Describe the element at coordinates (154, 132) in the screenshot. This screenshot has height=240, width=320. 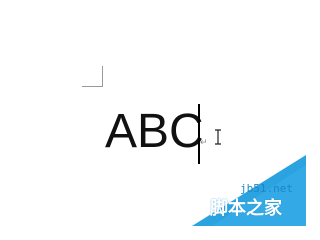
I see `document-text: ABC` at that location.